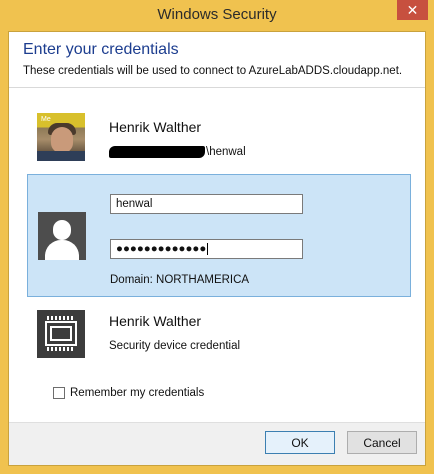  What do you see at coordinates (157, 152) in the screenshot?
I see `redacted-domain-block` at bounding box center [157, 152].